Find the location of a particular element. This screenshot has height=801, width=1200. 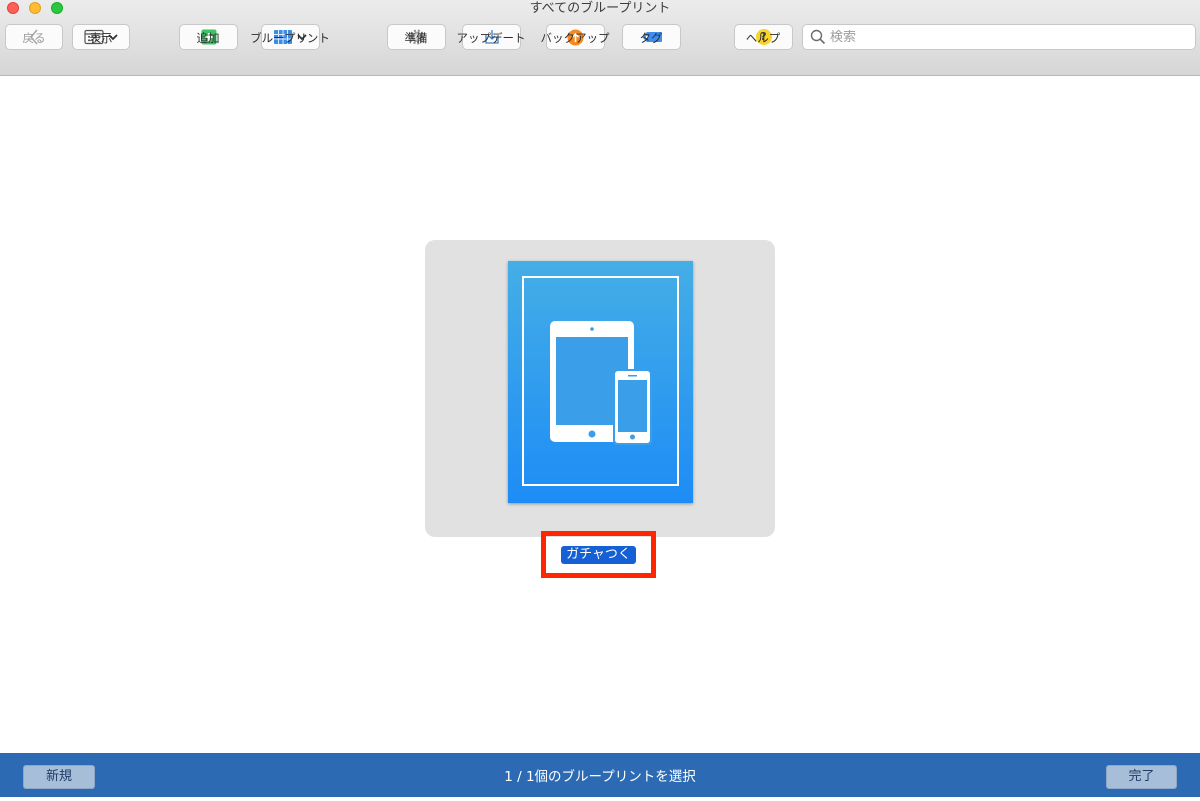

done-button: 完了 is located at coordinates (1141, 777).